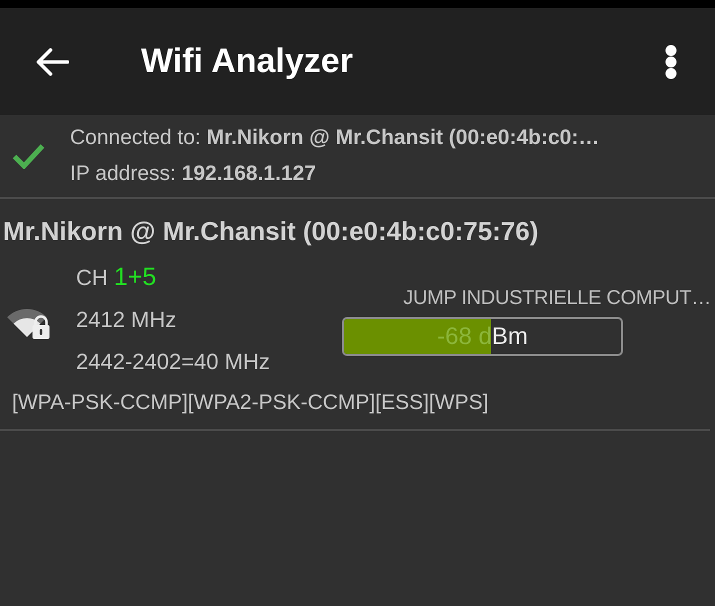 Image resolution: width=715 pixels, height=606 pixels. I want to click on overflow-menu-button, so click(671, 61).